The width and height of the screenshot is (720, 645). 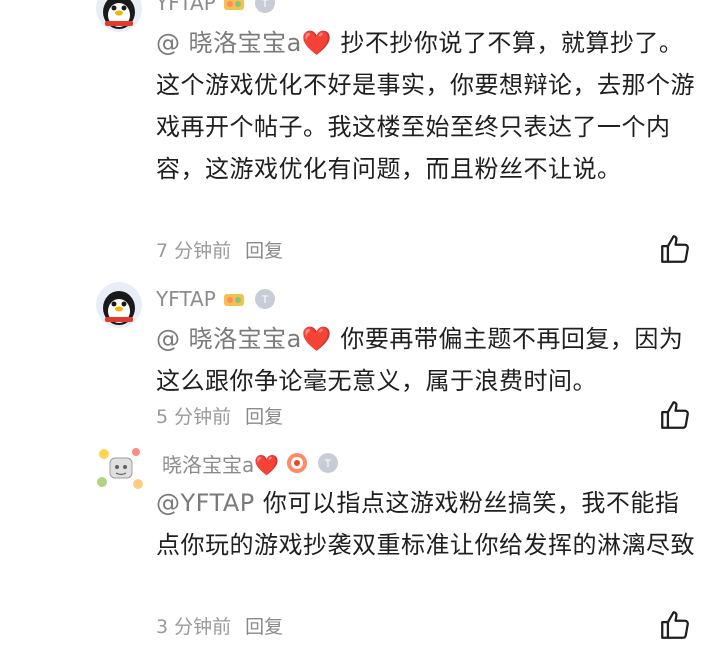 What do you see at coordinates (209, 503) in the screenshot?
I see `mention-link: @YFTAP` at bounding box center [209, 503].